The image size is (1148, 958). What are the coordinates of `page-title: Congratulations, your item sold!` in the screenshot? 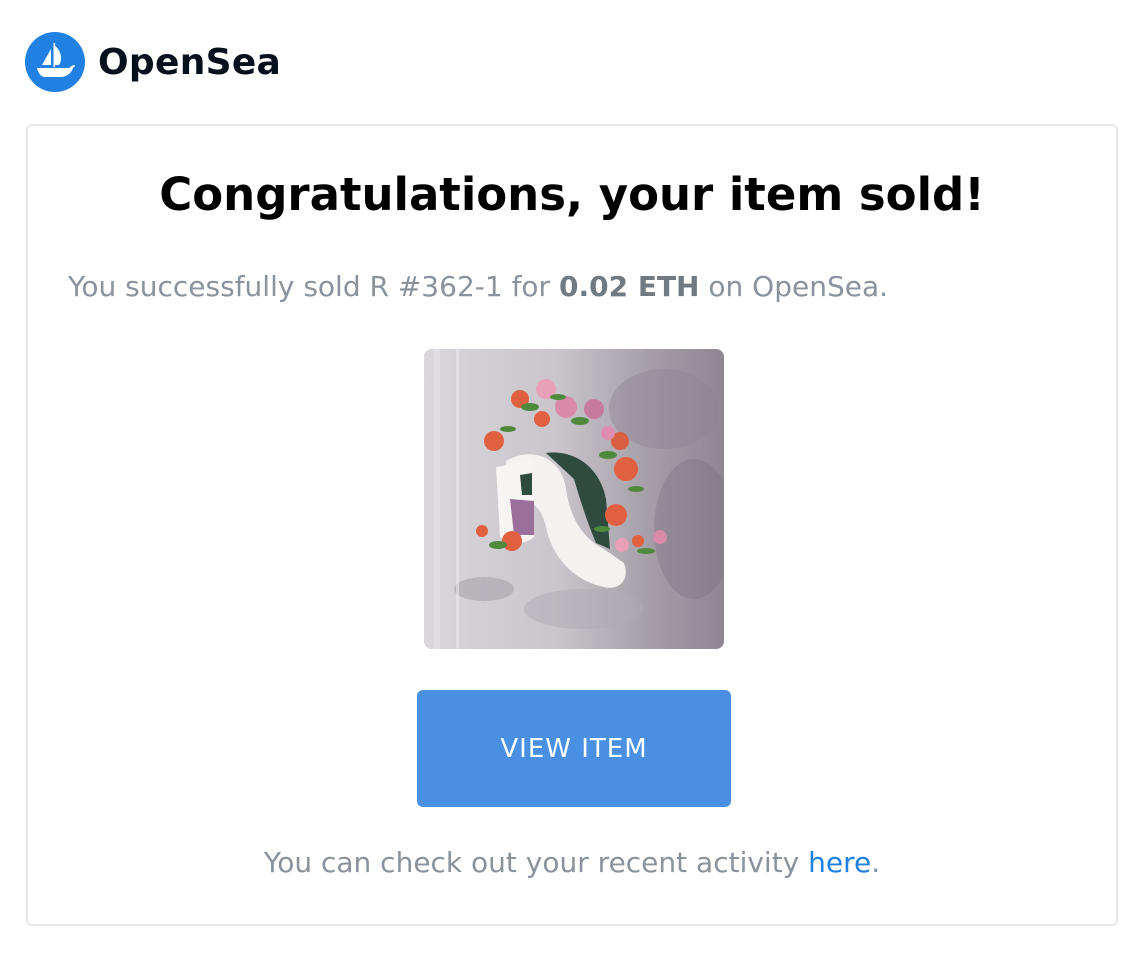 It's located at (572, 194).